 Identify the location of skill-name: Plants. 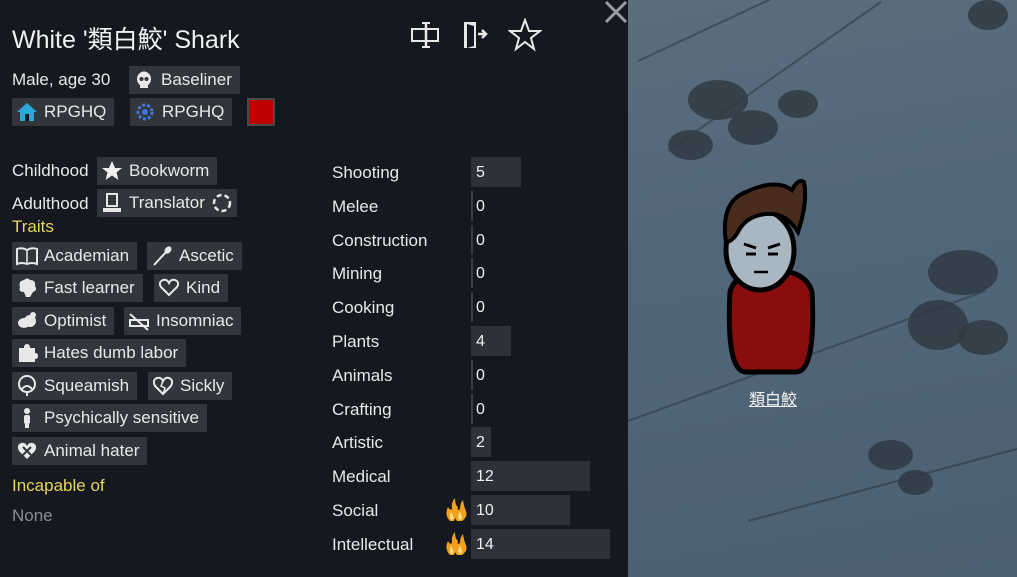
(356, 341).